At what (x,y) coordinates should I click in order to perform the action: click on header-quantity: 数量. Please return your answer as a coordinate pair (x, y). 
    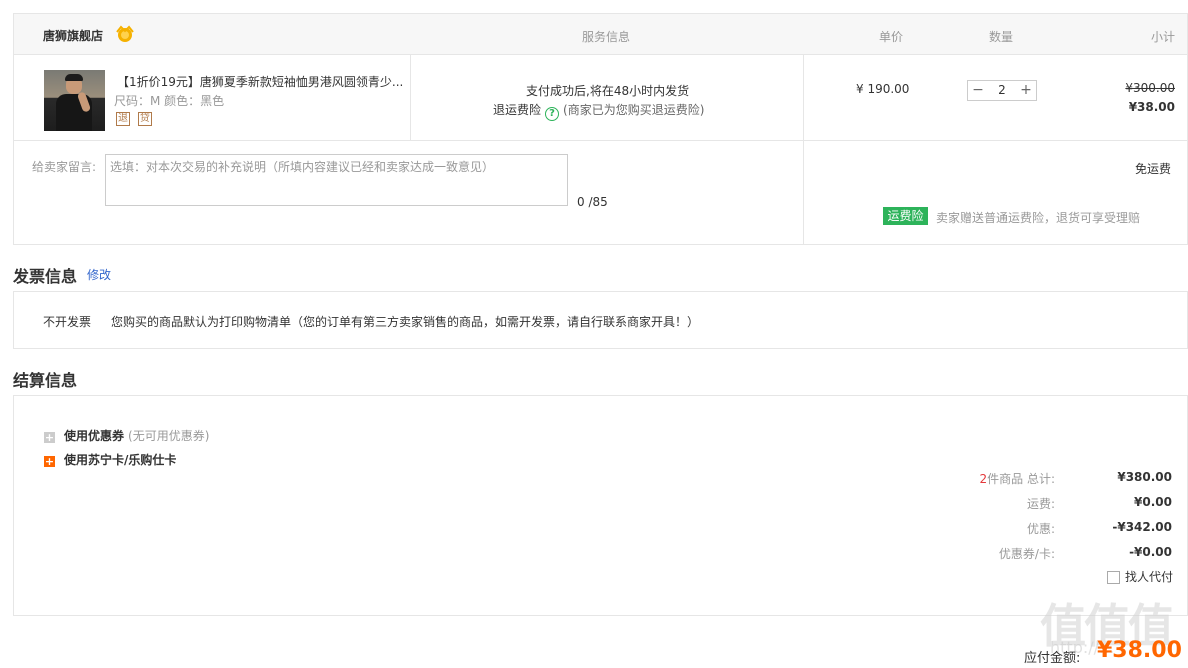
    Looking at the image, I should click on (1001, 37).